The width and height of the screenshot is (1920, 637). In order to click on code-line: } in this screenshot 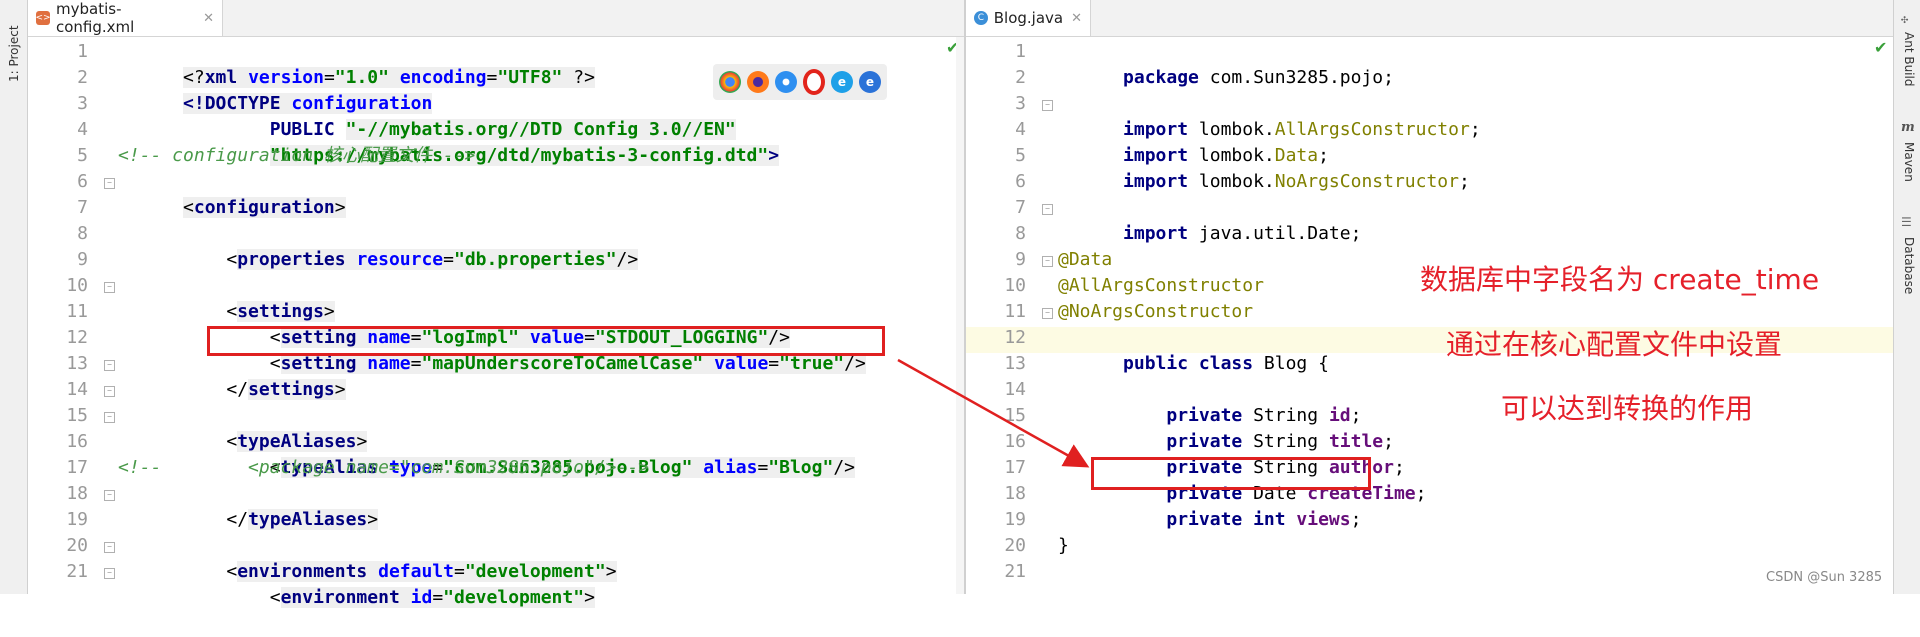, I will do `click(1063, 545)`.